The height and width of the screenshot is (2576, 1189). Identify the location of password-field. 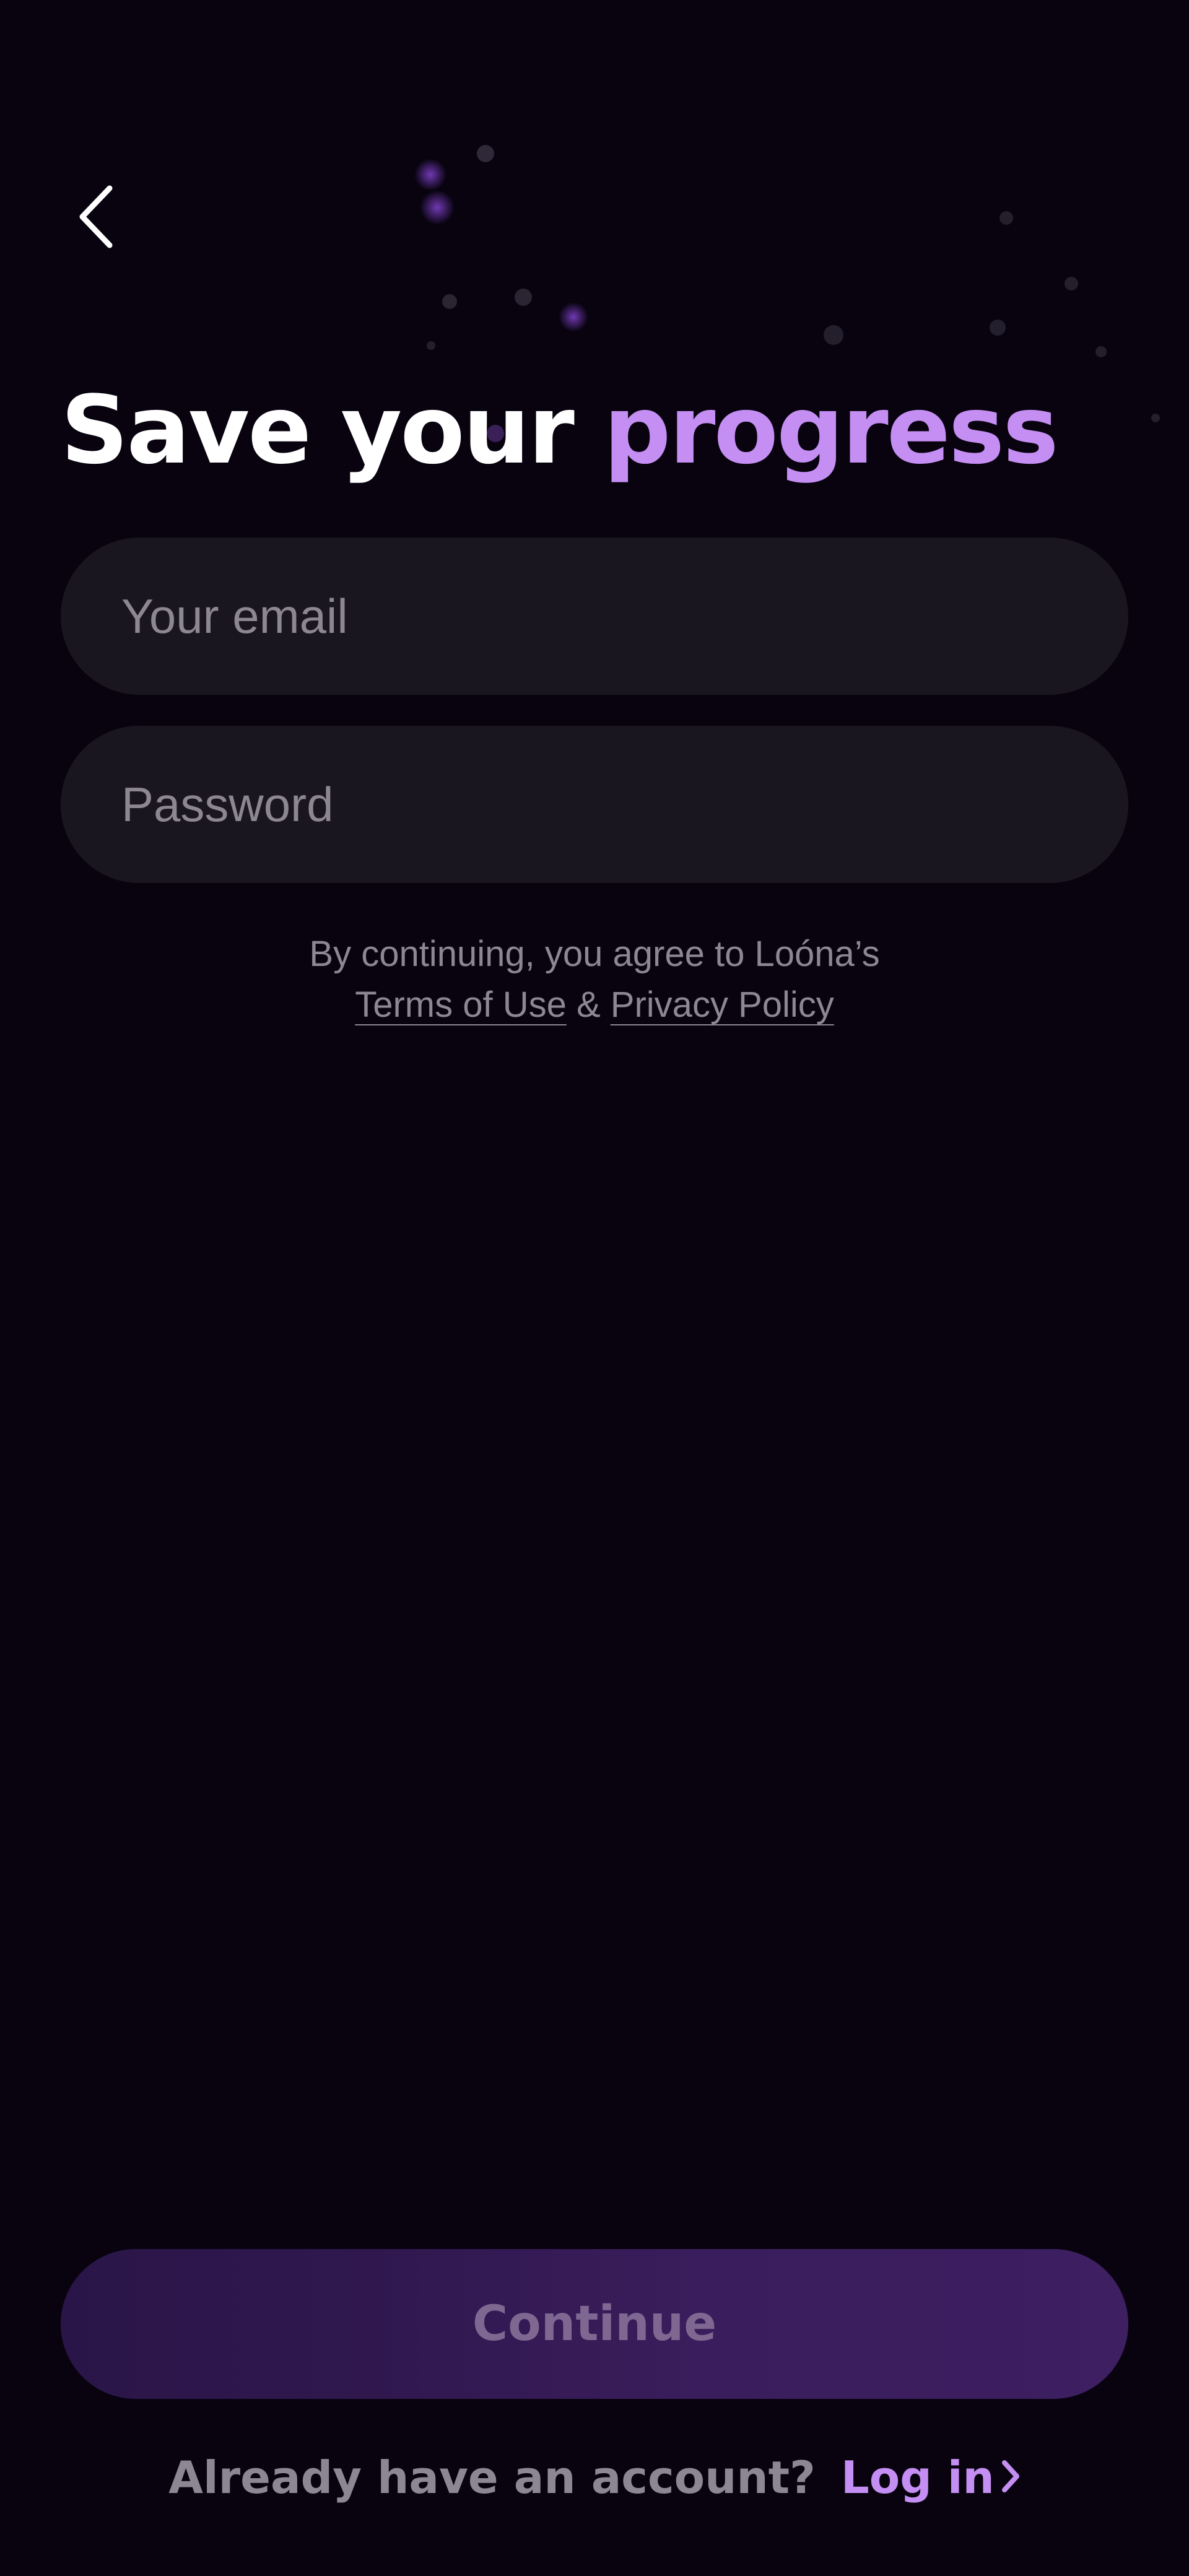
(594, 804).